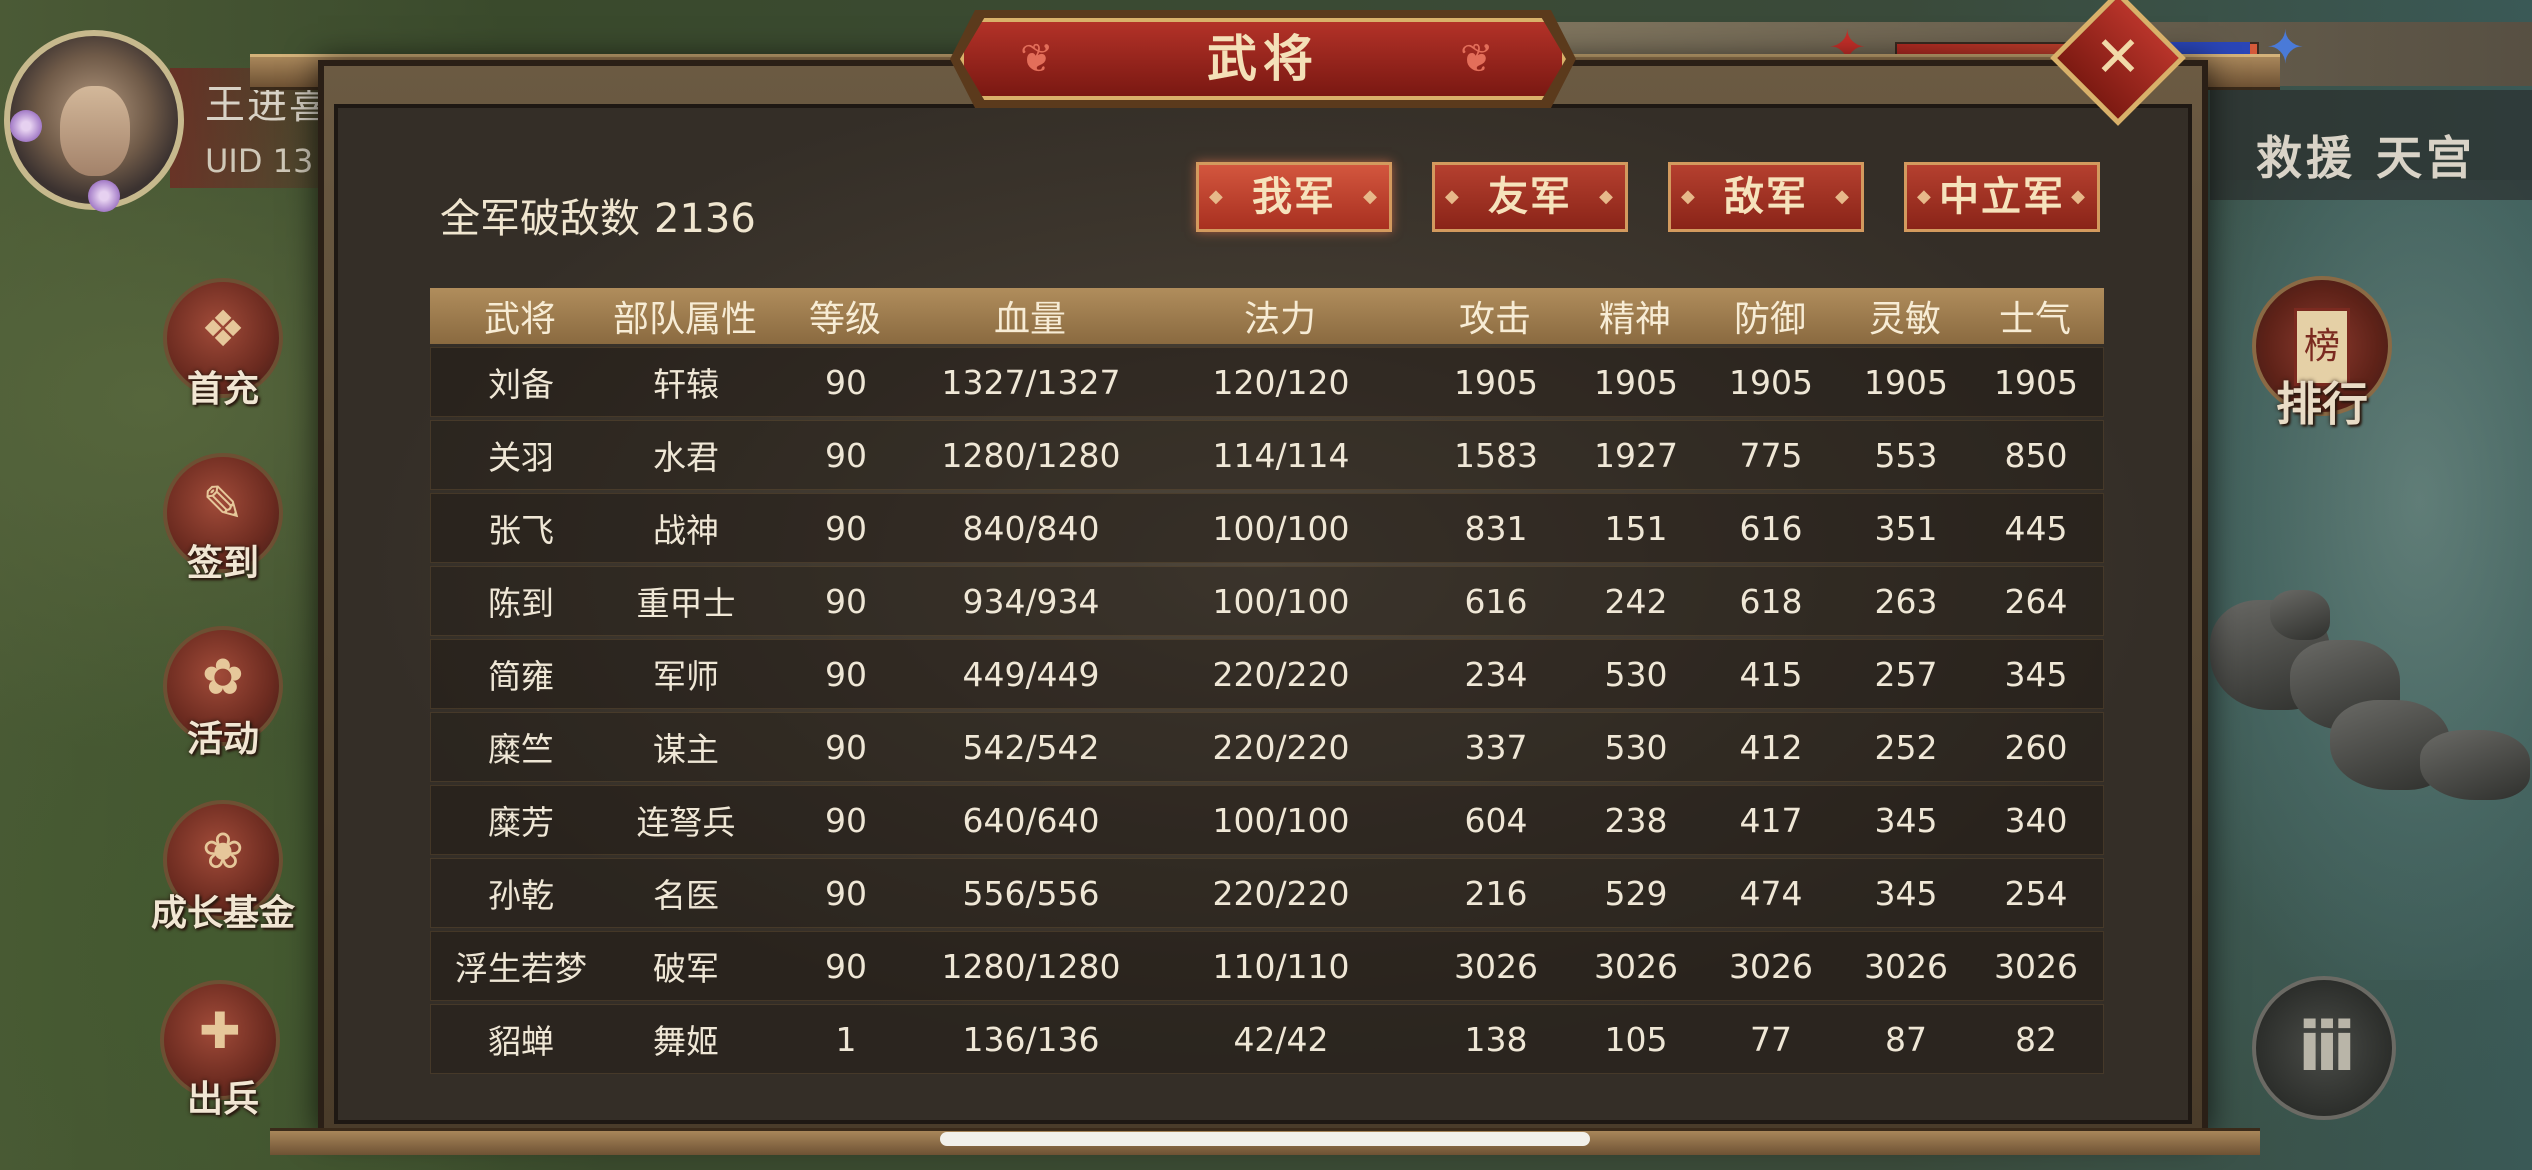  Describe the element at coordinates (686, 530) in the screenshot. I see `table-cell: 战神` at that location.